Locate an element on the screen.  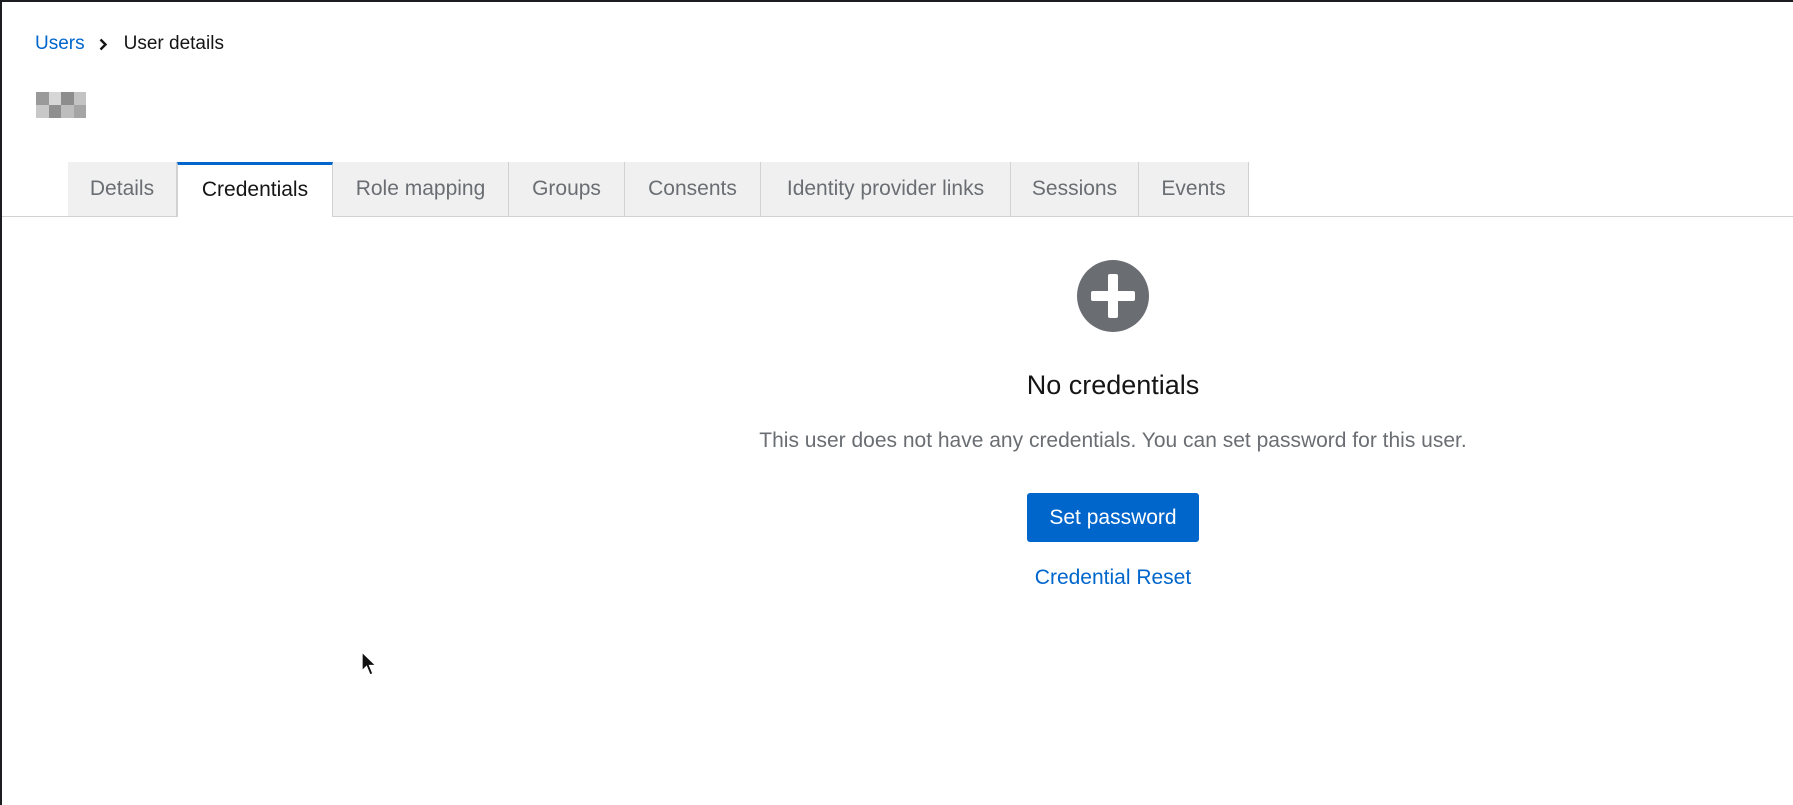
pixelated-username is located at coordinates (61, 105).